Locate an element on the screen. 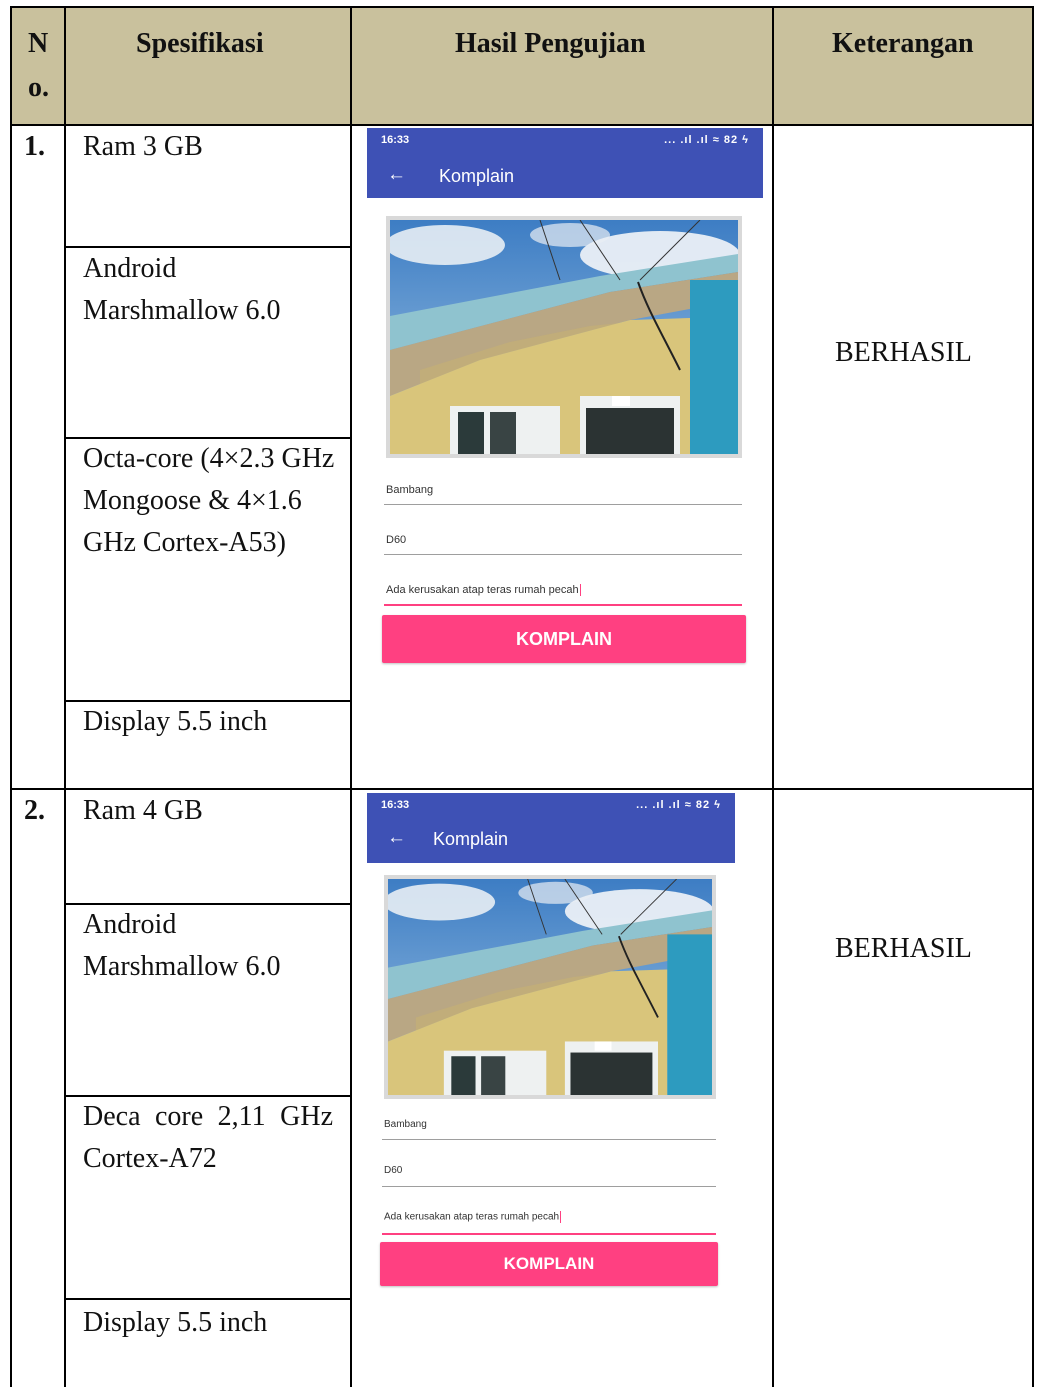 The height and width of the screenshot is (1387, 1043). header-keterangan: Keterangan is located at coordinates (903, 43).